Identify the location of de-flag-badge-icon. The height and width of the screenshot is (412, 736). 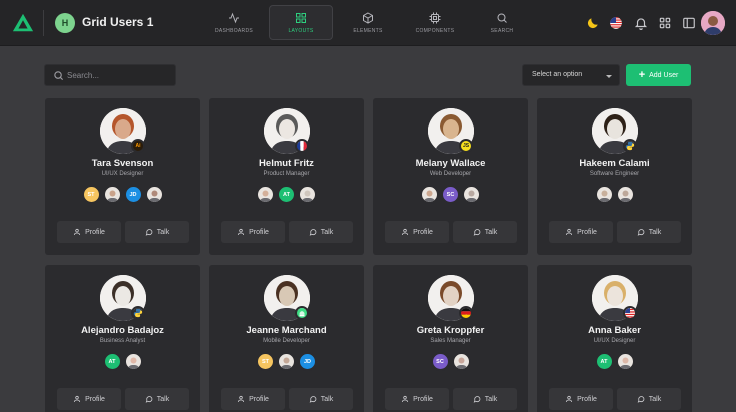
(466, 313).